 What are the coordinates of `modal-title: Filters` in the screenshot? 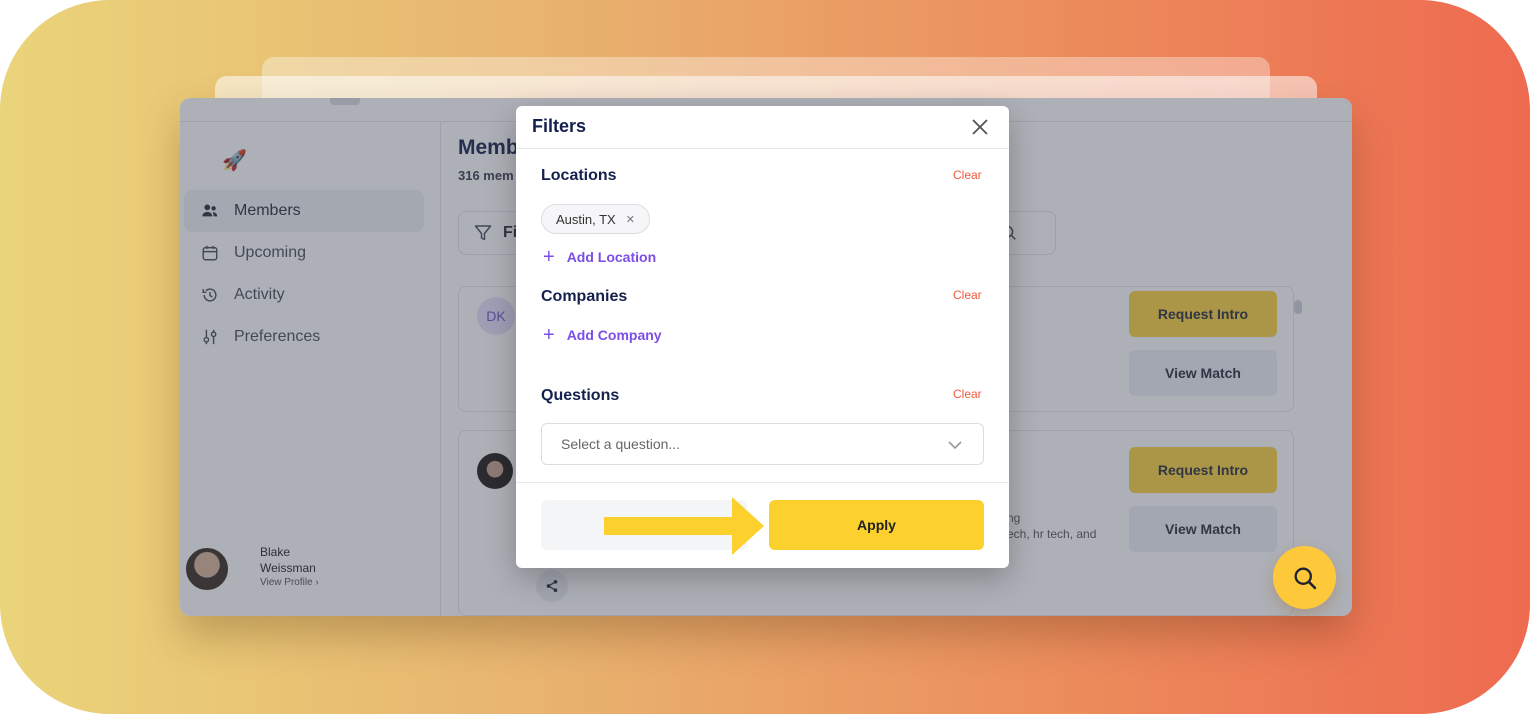 It's located at (559, 126).